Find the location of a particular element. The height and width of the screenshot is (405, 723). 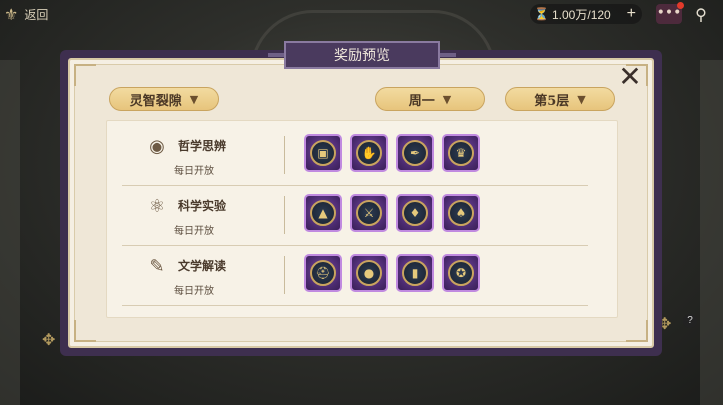

plus-icon: + is located at coordinates (631, 14).